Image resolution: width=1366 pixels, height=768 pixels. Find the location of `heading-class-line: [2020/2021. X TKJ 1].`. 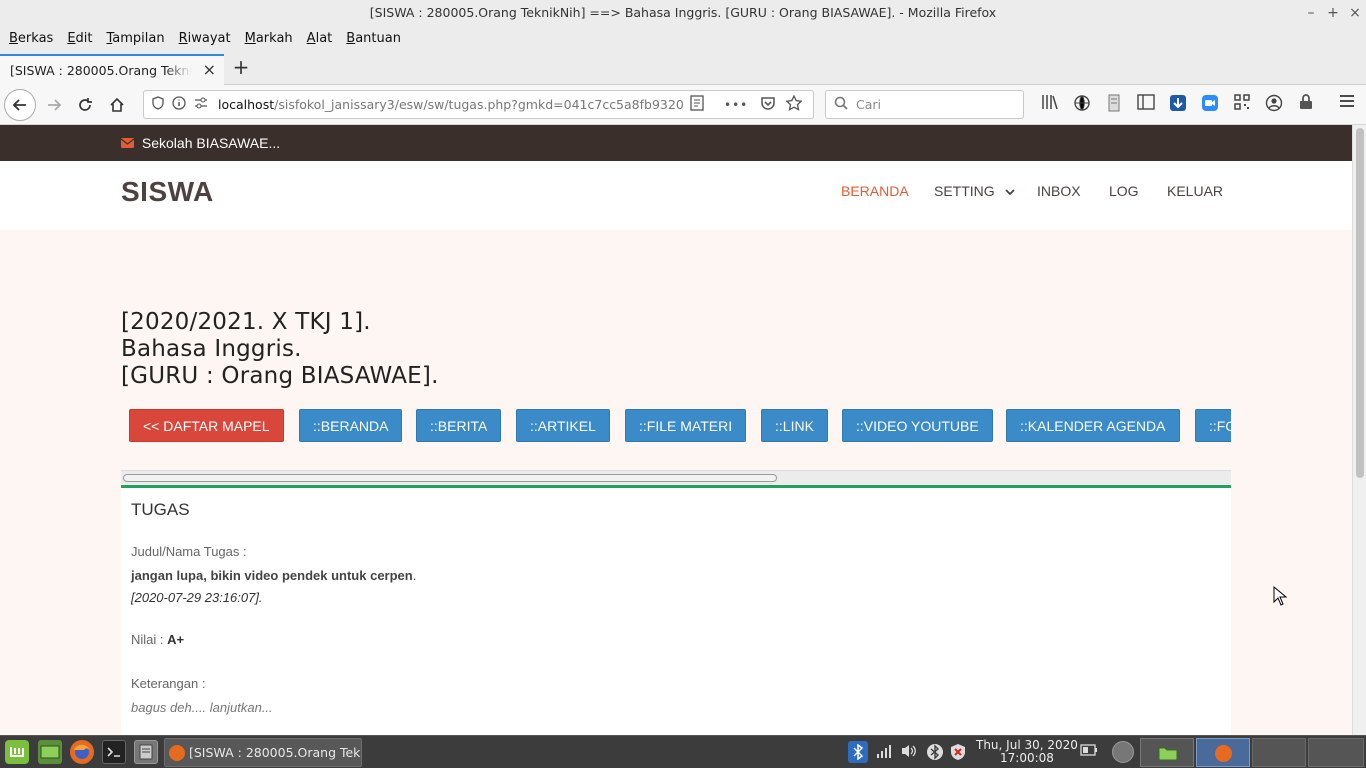

heading-class-line: [2020/2021. X TKJ 1]. is located at coordinates (246, 322).